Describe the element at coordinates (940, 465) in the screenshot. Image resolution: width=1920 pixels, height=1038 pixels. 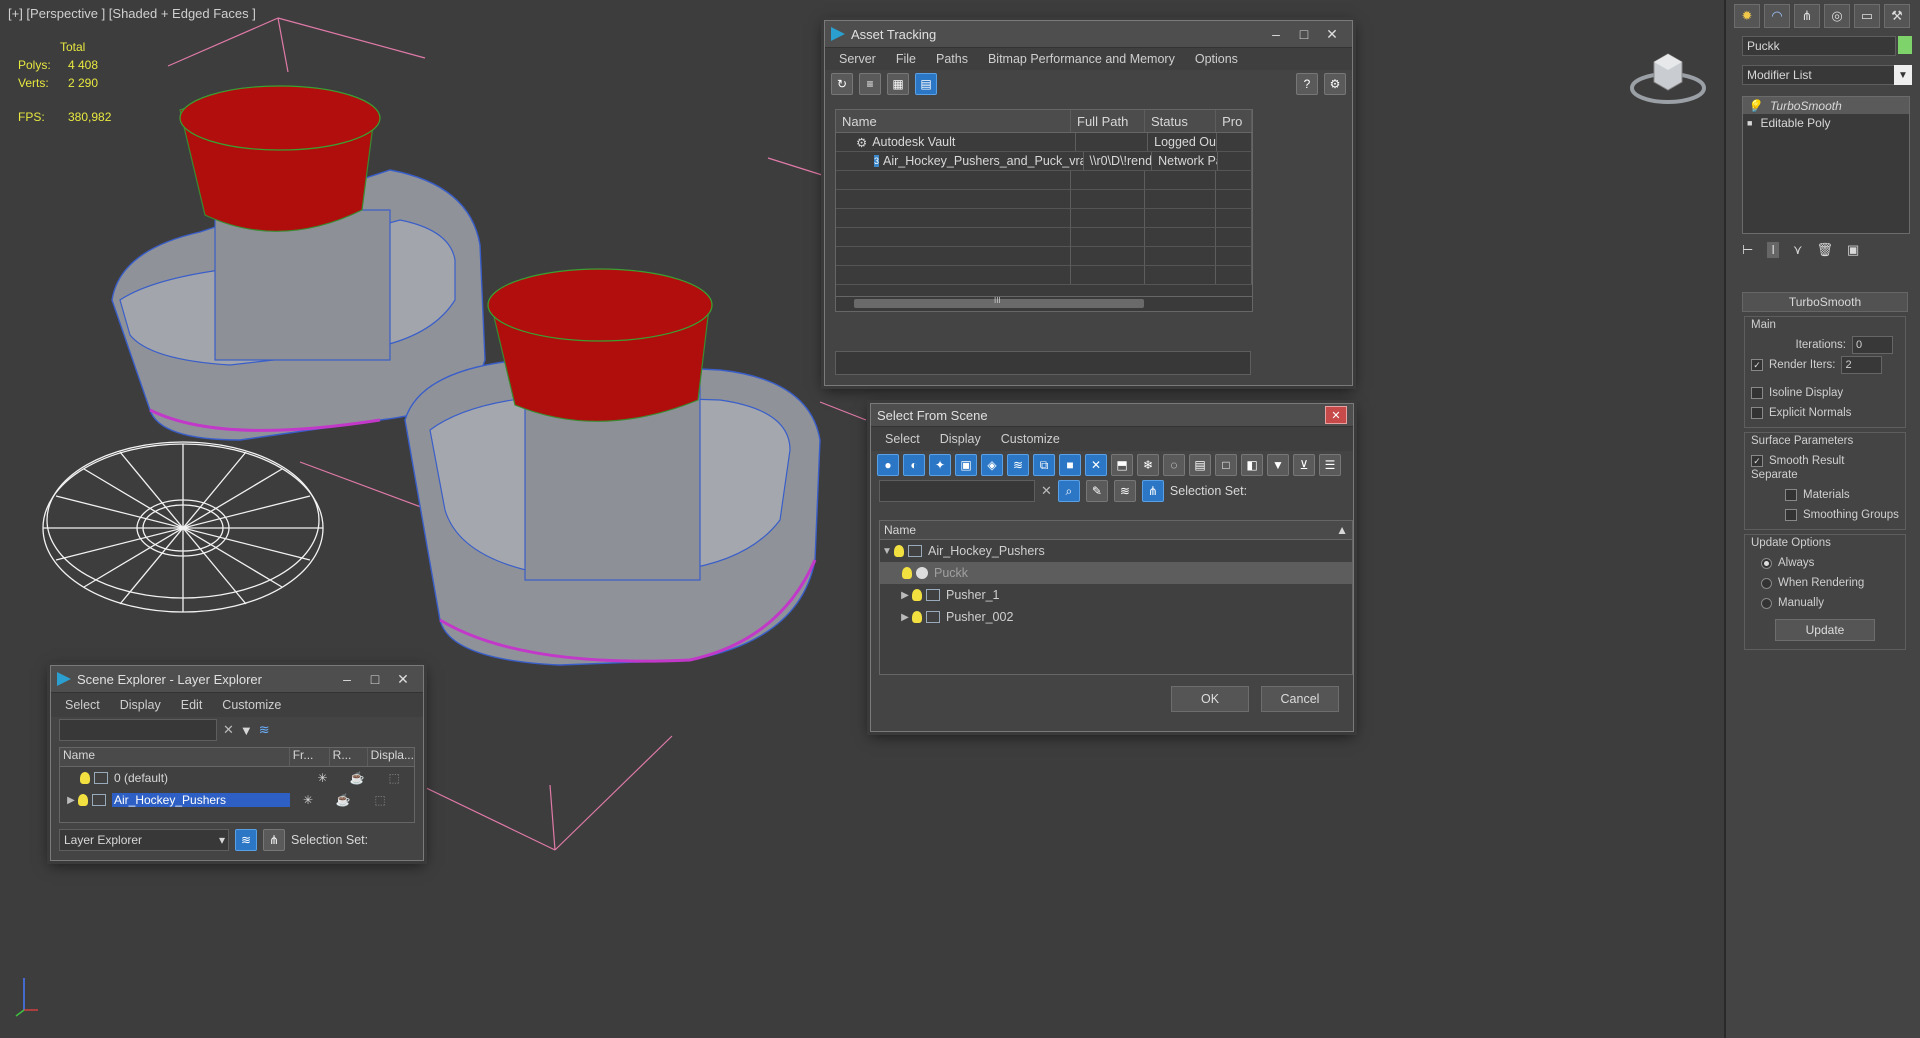
I see `lights-filter-icon: ✦` at that location.